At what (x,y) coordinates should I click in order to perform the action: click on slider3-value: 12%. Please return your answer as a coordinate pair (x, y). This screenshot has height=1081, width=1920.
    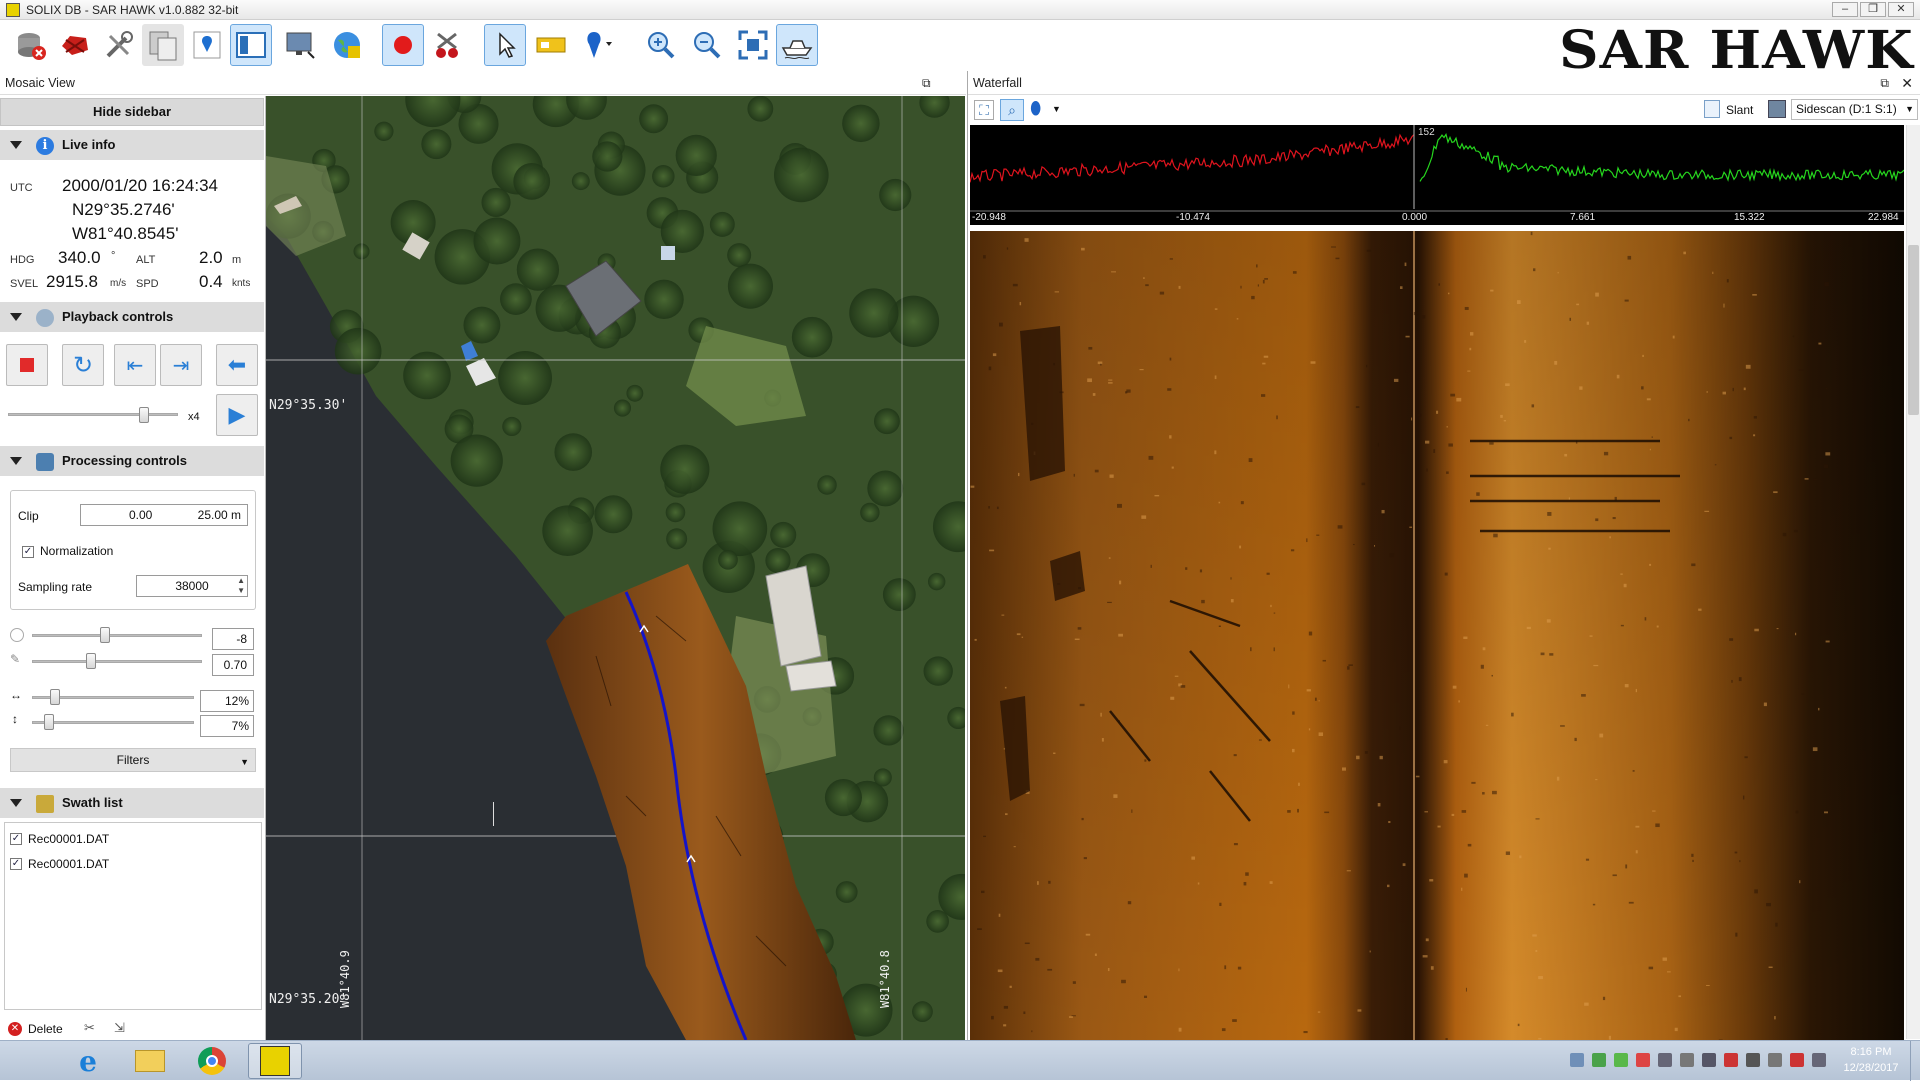
    Looking at the image, I should click on (227, 701).